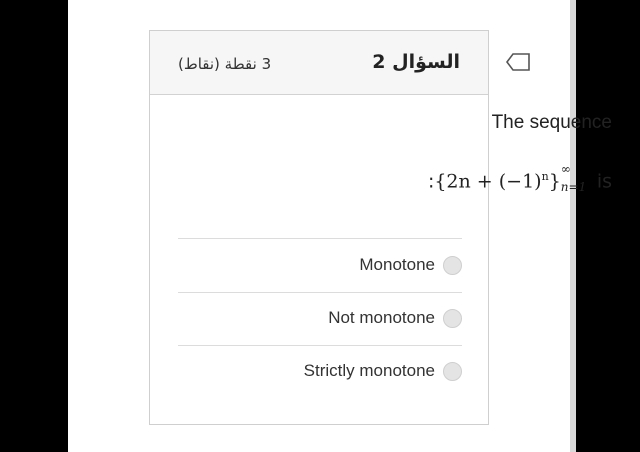 The height and width of the screenshot is (452, 640). Describe the element at coordinates (575, 178) in the screenshot. I see `formula-limits: ∞ n=1` at that location.